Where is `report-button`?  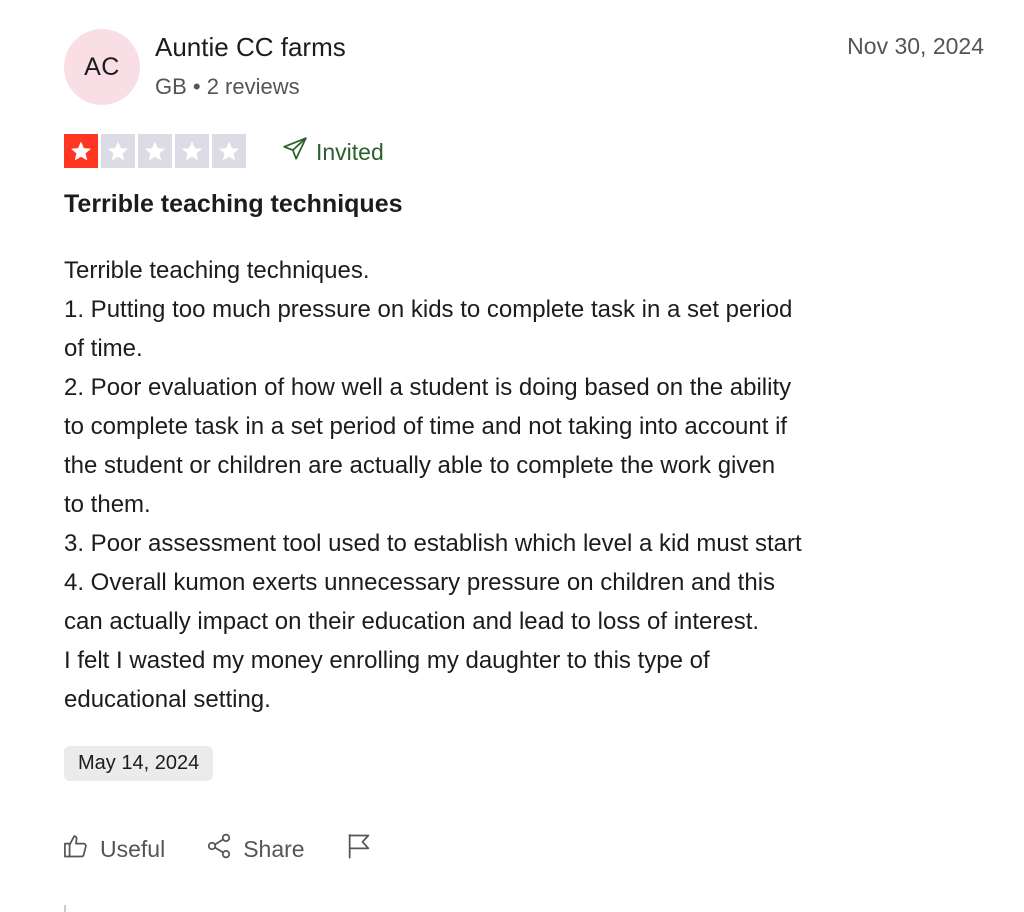
report-button is located at coordinates (359, 849).